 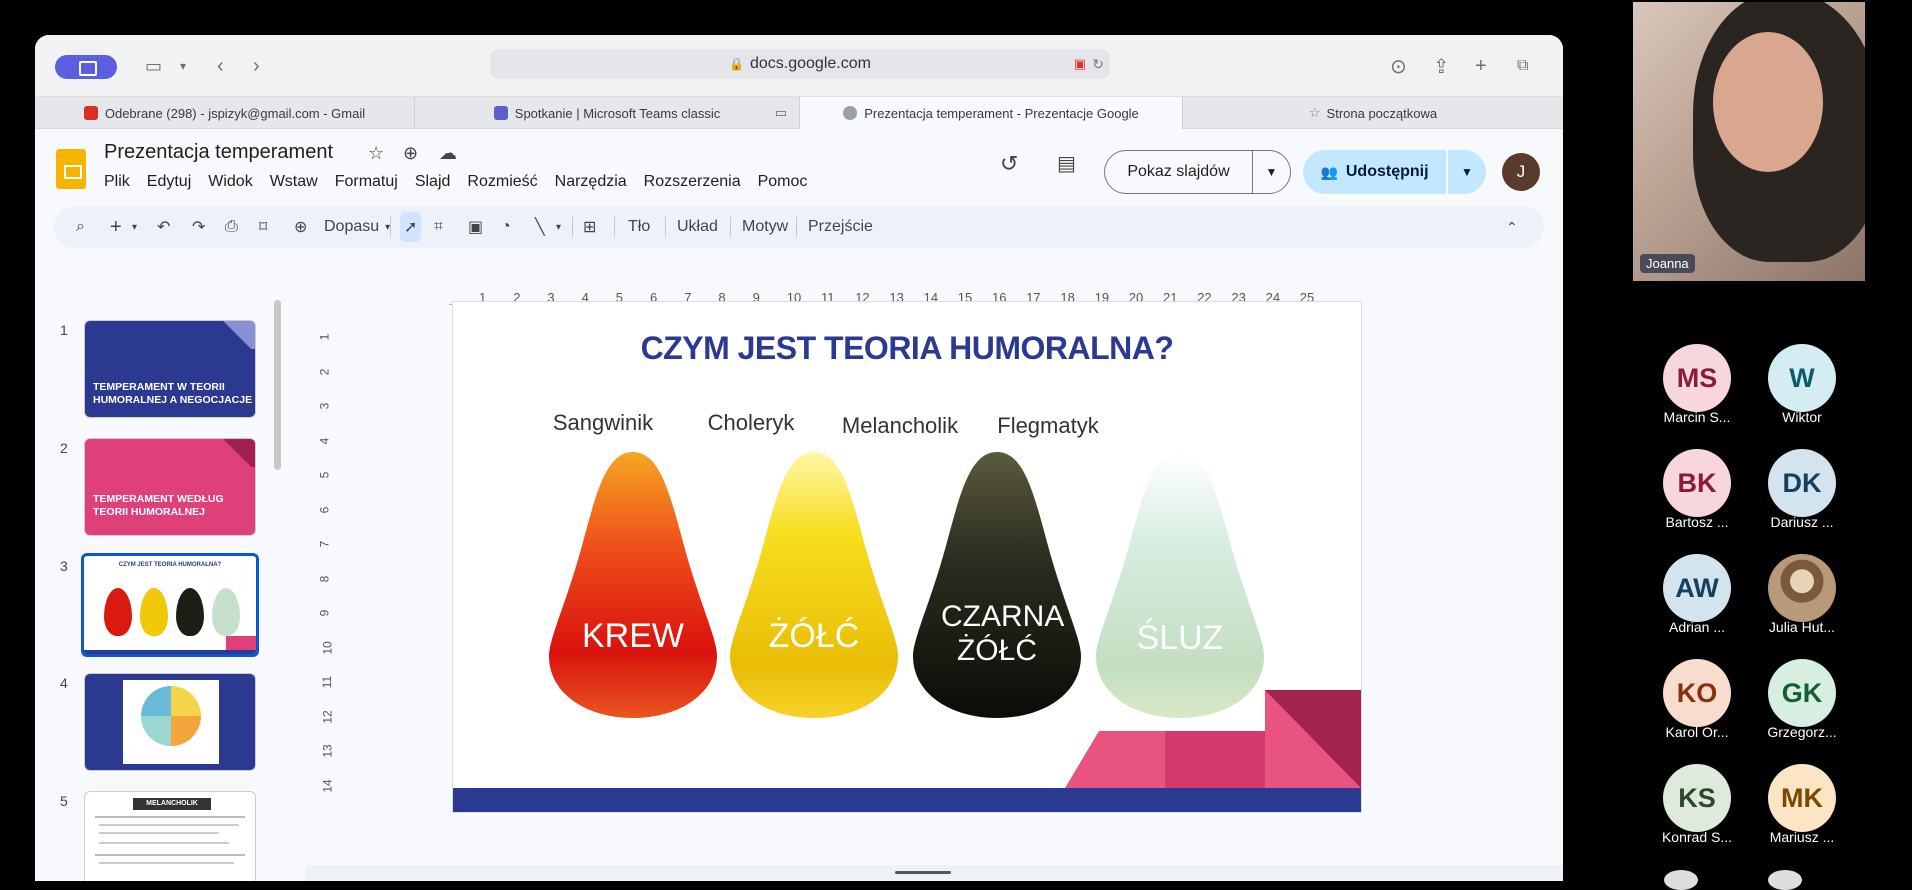 What do you see at coordinates (256, 66) in the screenshot?
I see `forward-icon: ›` at bounding box center [256, 66].